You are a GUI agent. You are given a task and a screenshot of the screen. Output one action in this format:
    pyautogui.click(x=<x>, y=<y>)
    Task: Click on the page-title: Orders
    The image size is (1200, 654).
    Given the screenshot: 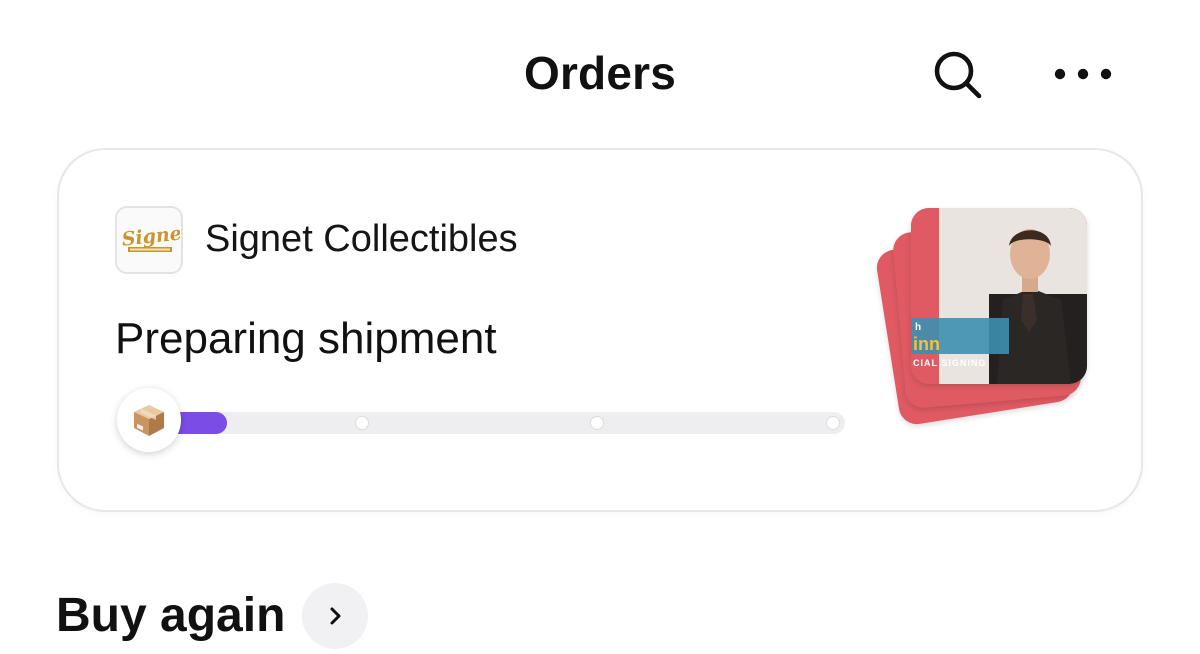 What is the action you would take?
    pyautogui.click(x=600, y=73)
    